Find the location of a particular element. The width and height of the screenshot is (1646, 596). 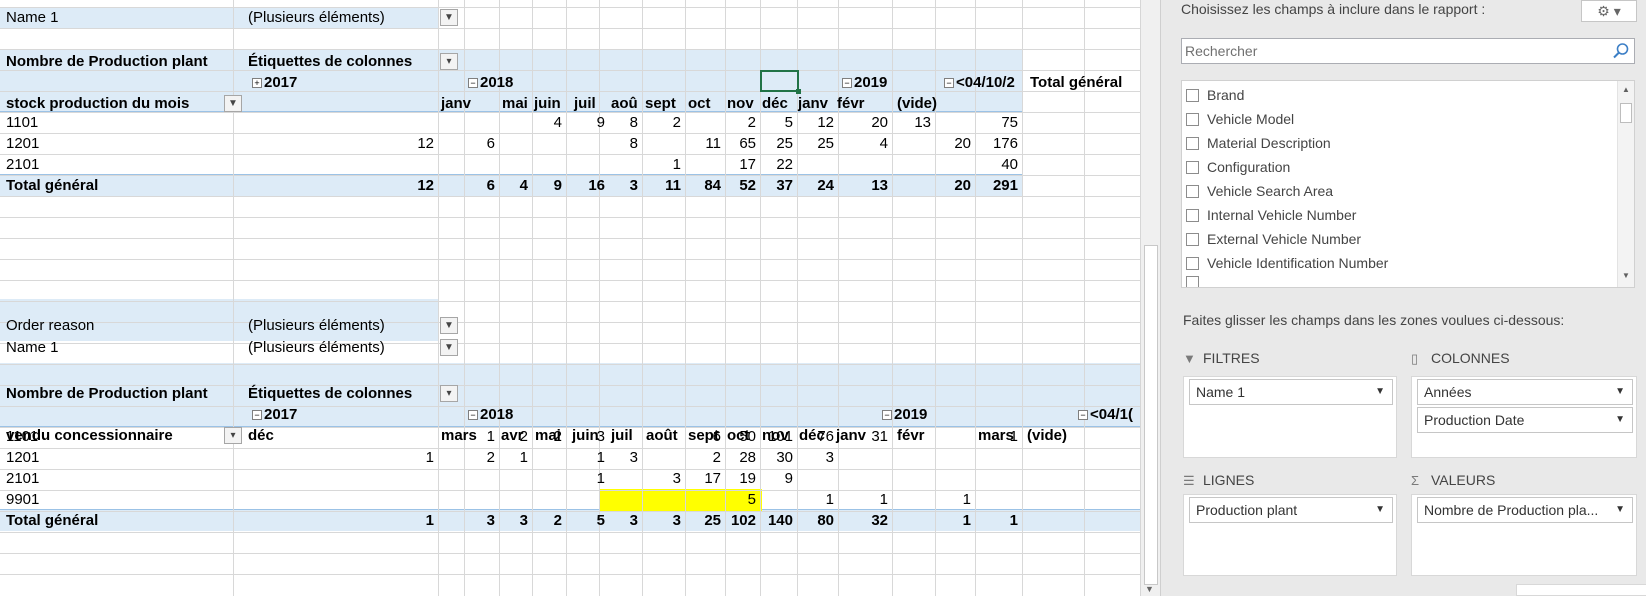

field-item: Vehicle Identification Number is located at coordinates (1287, 263).